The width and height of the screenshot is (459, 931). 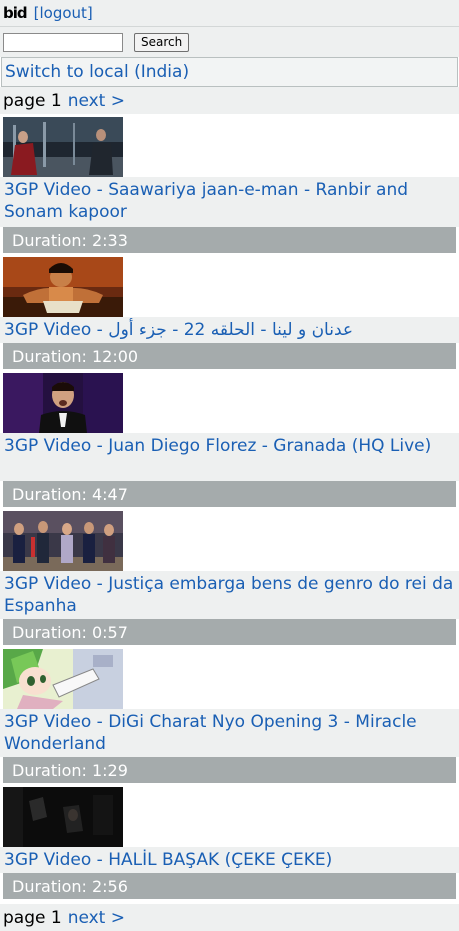 I want to click on duration-badge: Duration: 4:47, so click(x=229, y=494).